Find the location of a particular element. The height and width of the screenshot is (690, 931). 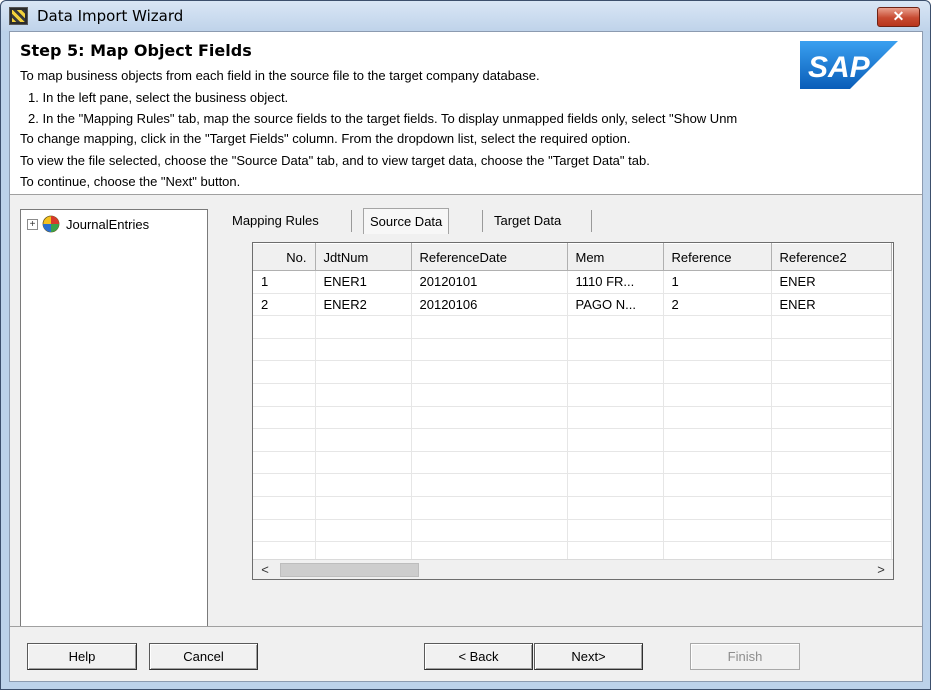

sap-logo: SAP is located at coordinates (849, 65).